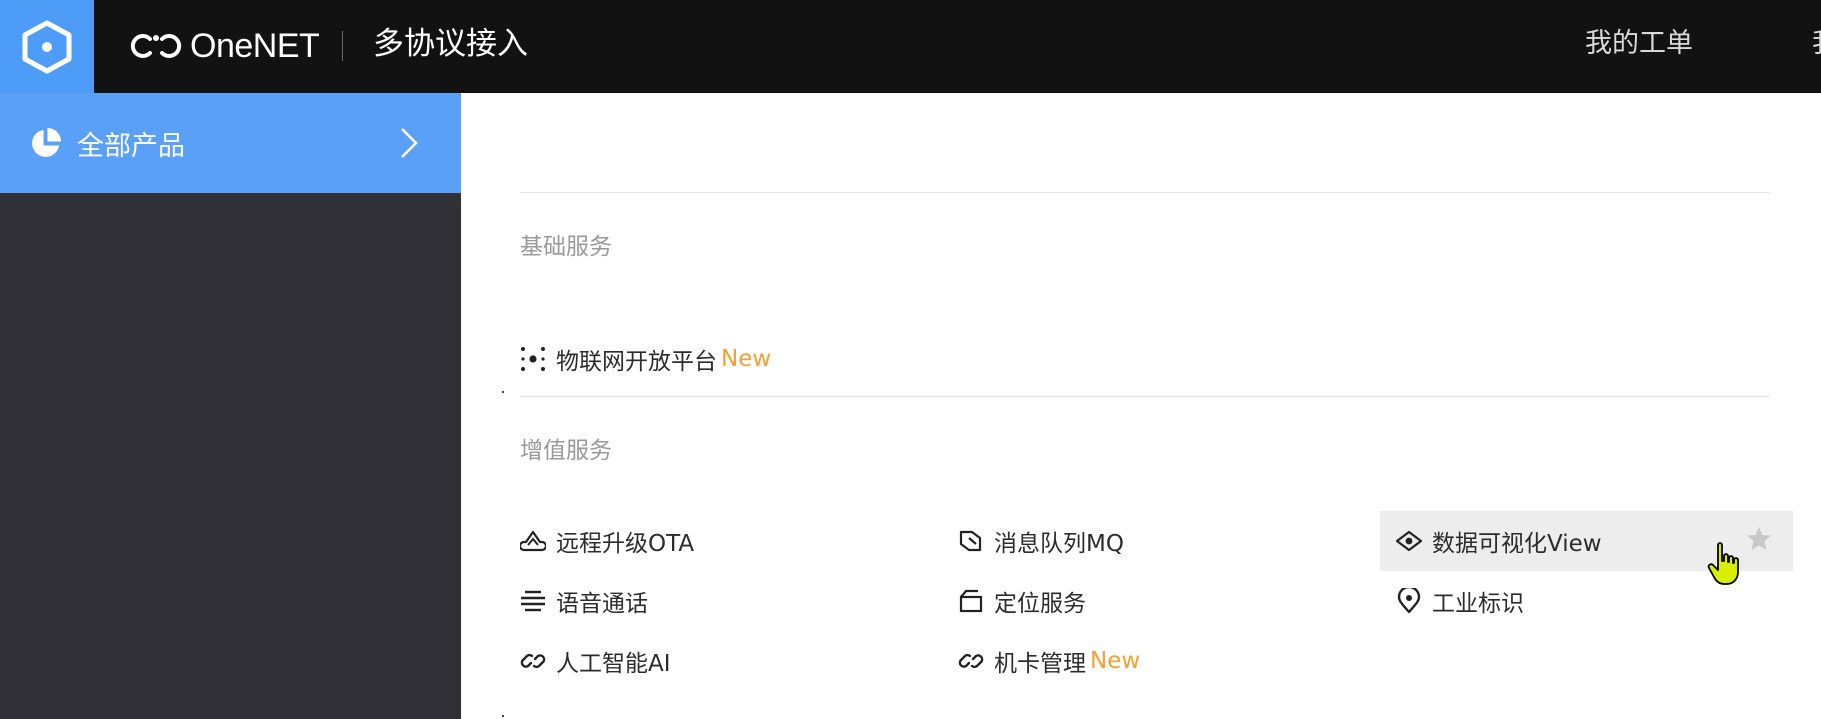 The height and width of the screenshot is (719, 1821). I want to click on product-ota: 远程升级OTA, so click(607, 541).